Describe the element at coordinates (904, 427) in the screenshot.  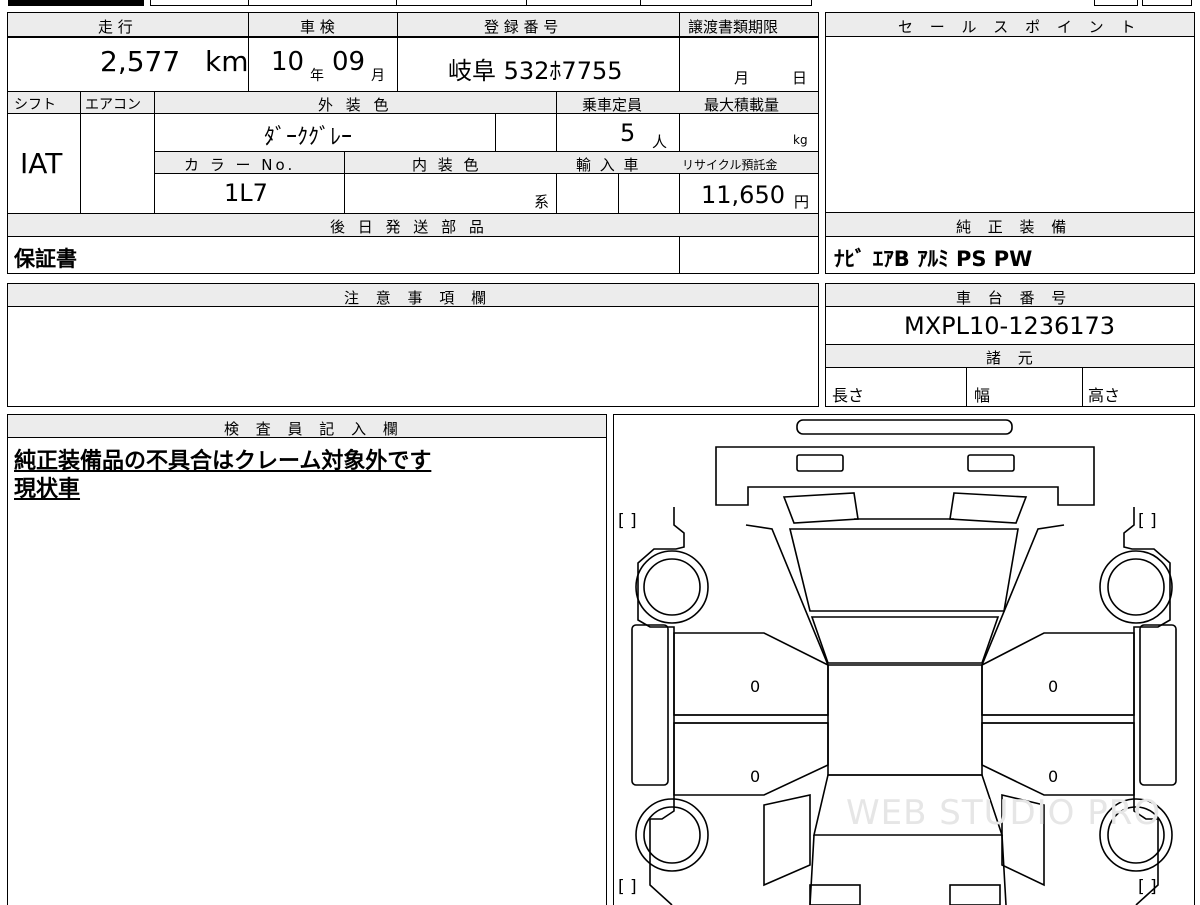
I see `roof-bar` at that location.